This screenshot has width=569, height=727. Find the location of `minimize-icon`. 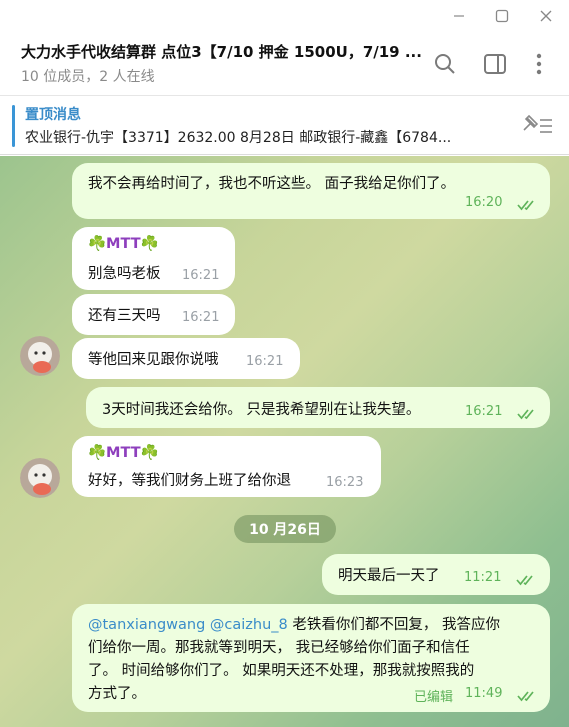

minimize-icon is located at coordinates (459, 16).